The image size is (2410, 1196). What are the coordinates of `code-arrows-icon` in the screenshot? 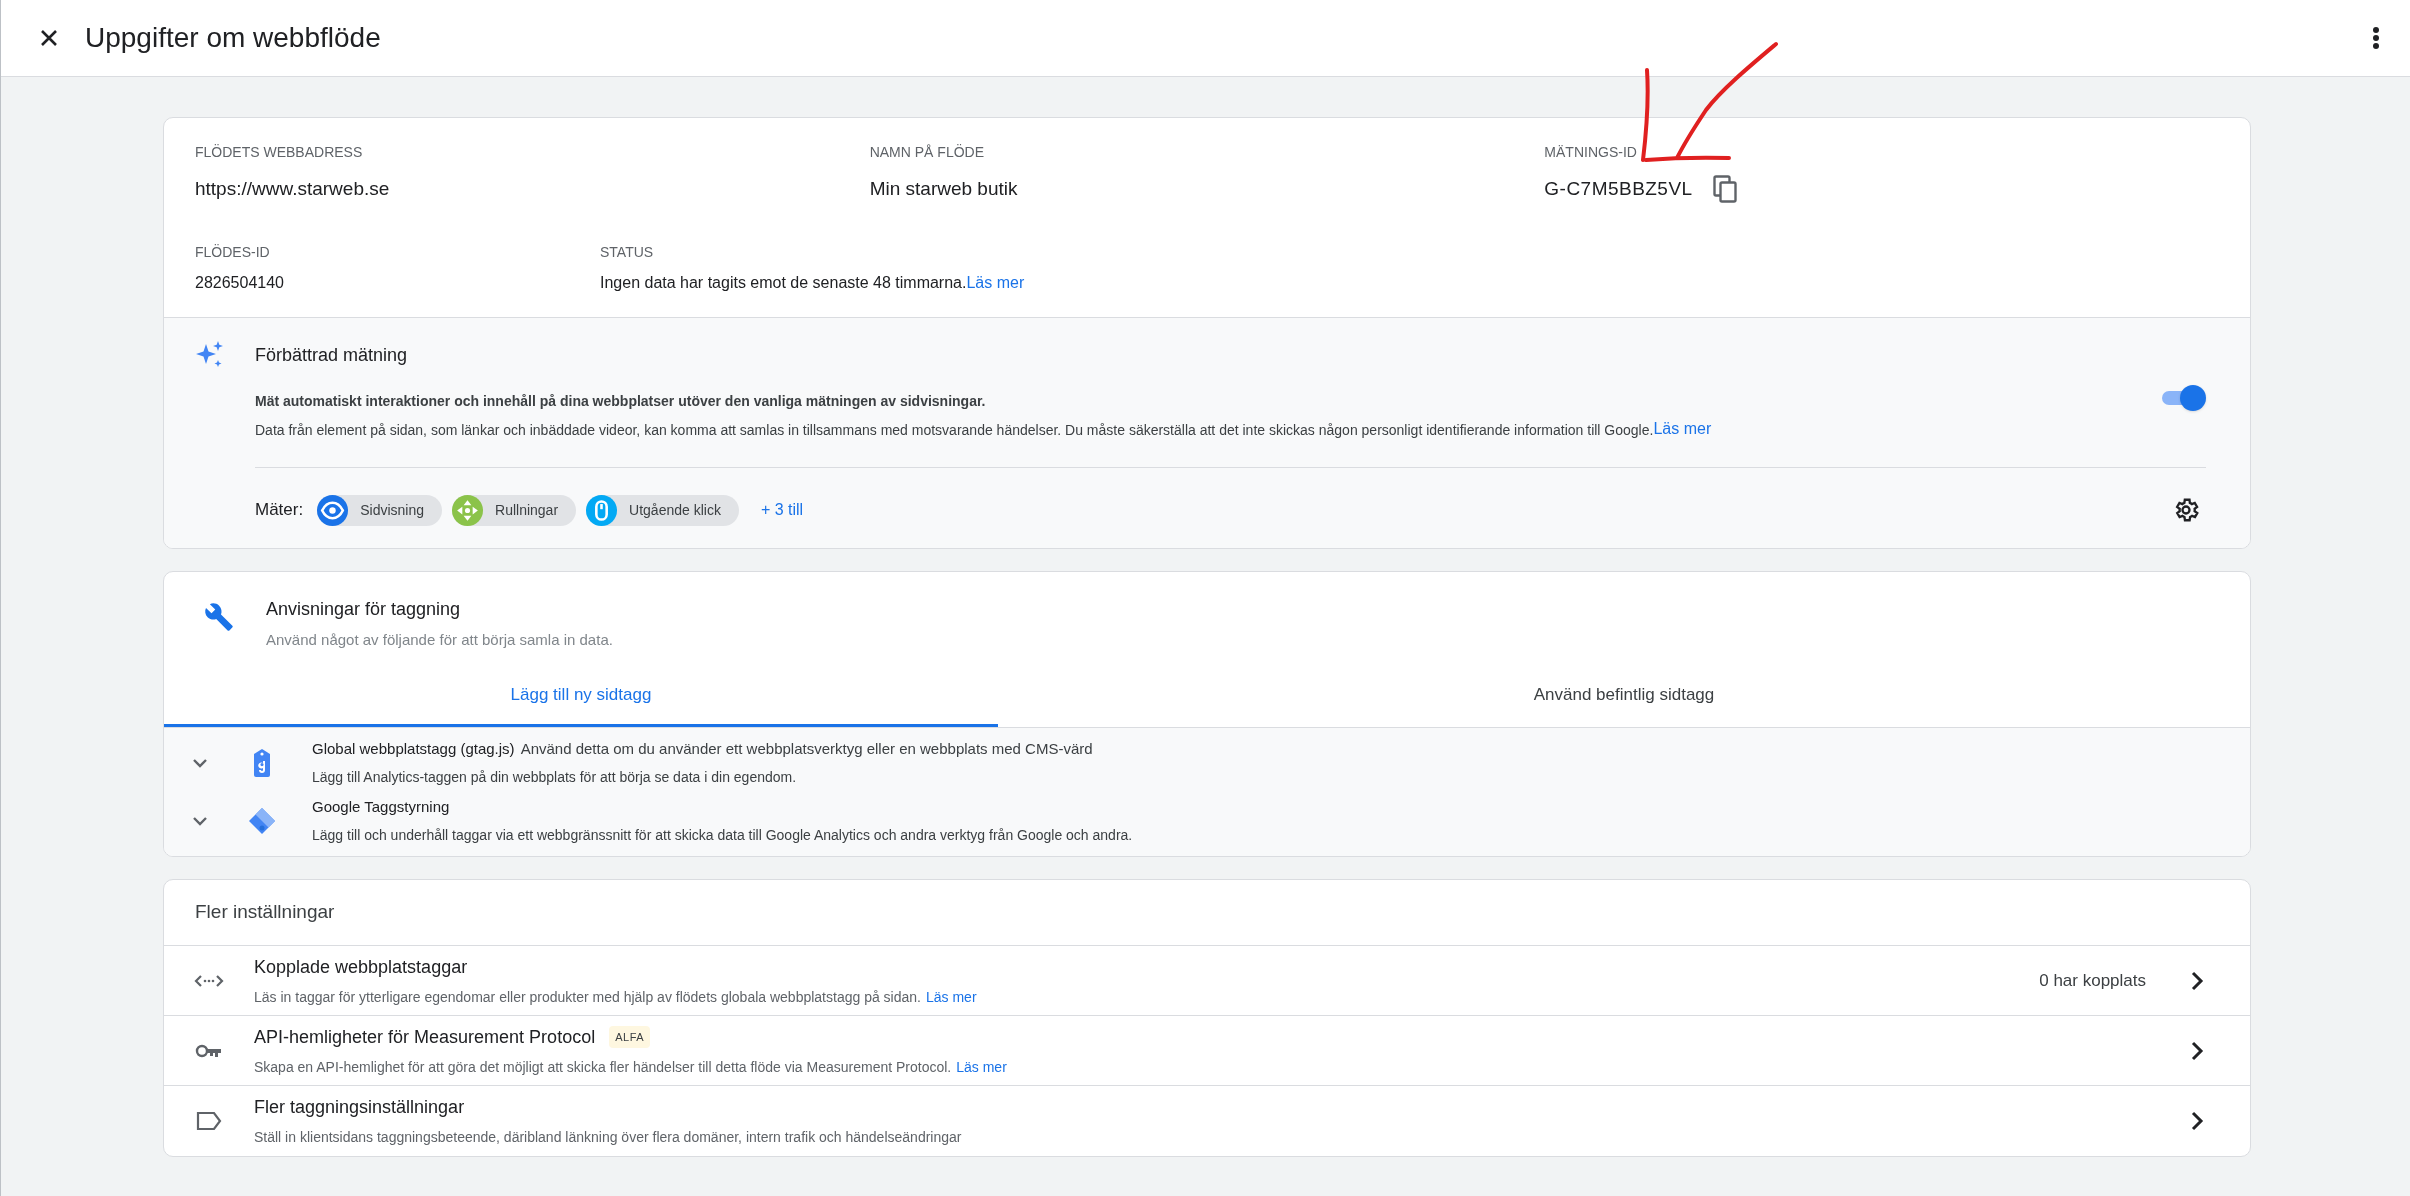 It's located at (209, 980).